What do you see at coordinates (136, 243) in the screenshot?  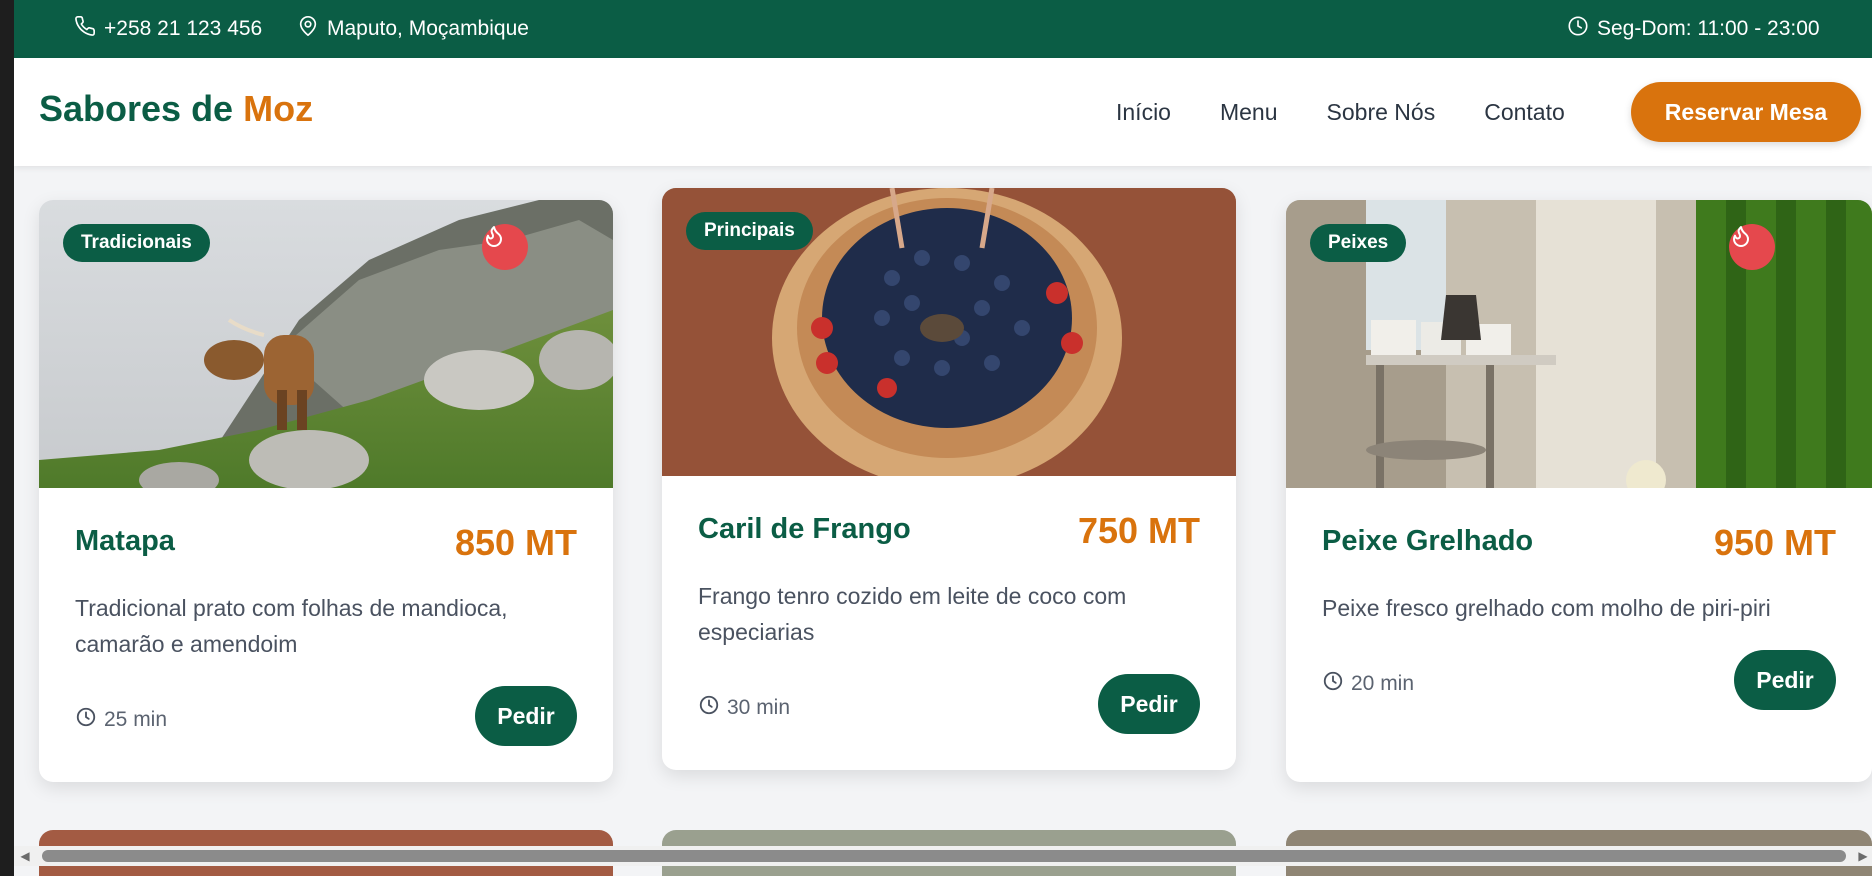 I see `category-badge: Tradicionais` at bounding box center [136, 243].